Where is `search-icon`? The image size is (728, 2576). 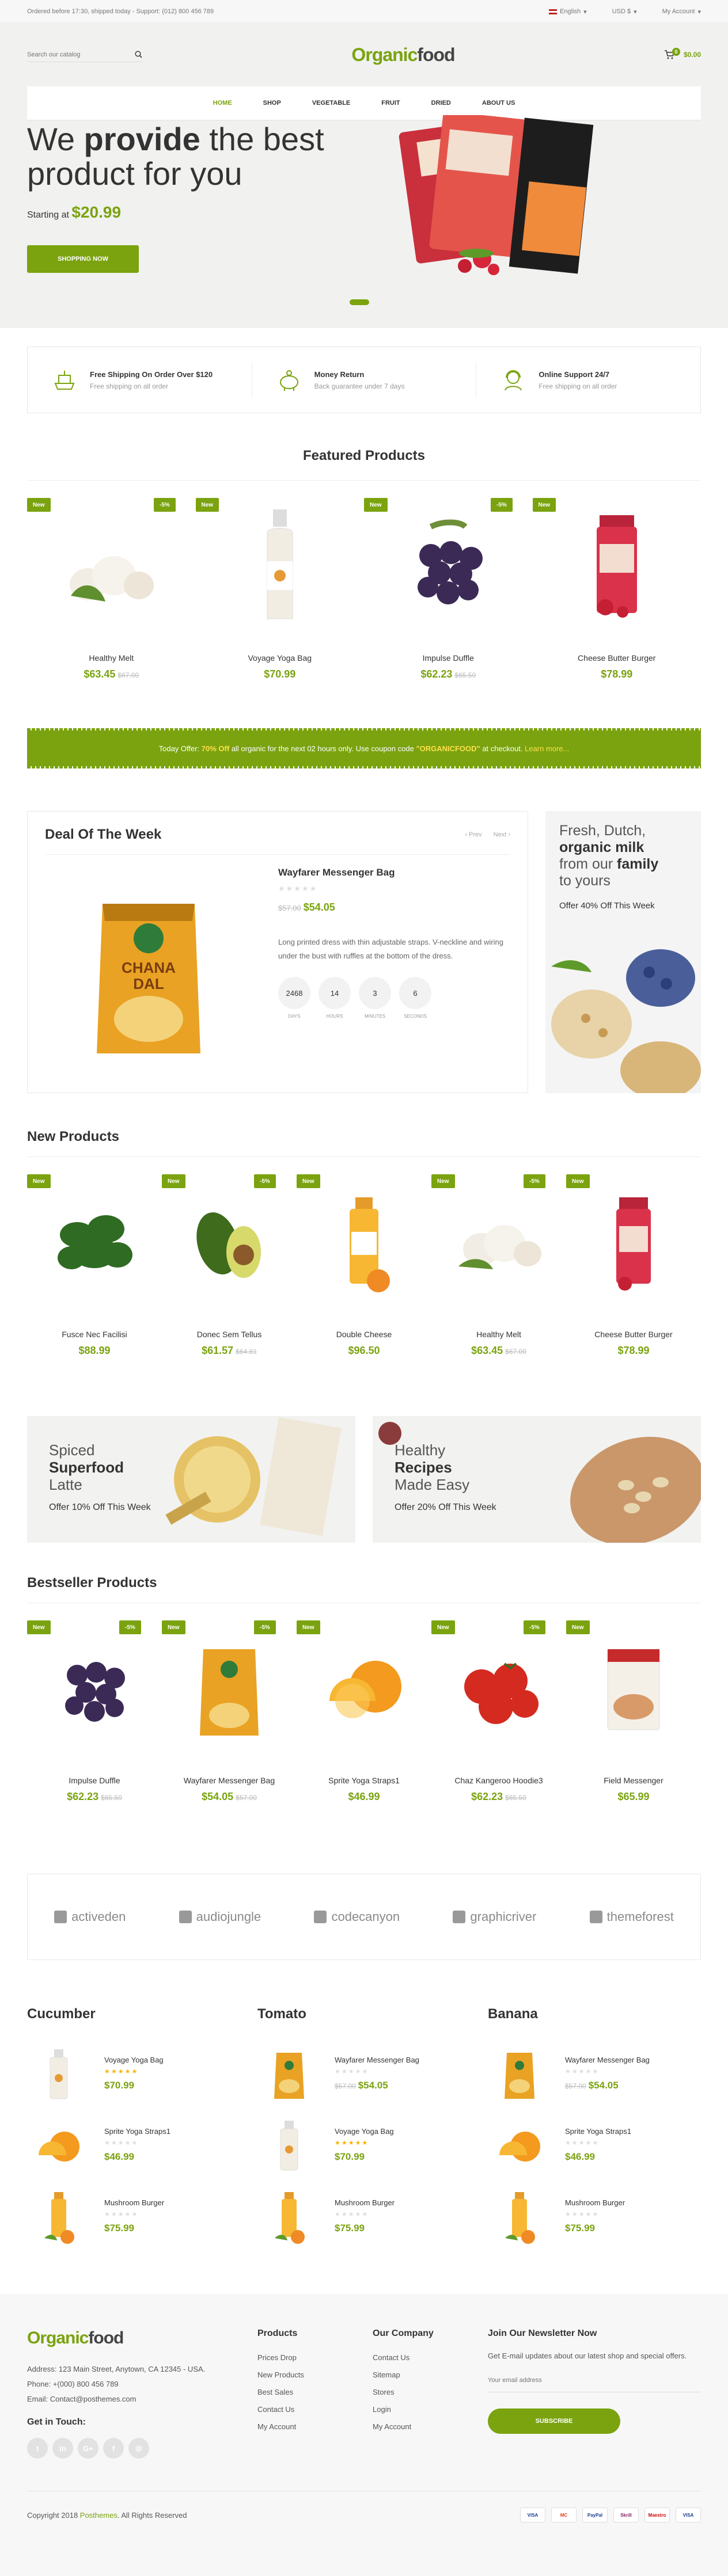 search-icon is located at coordinates (138, 55).